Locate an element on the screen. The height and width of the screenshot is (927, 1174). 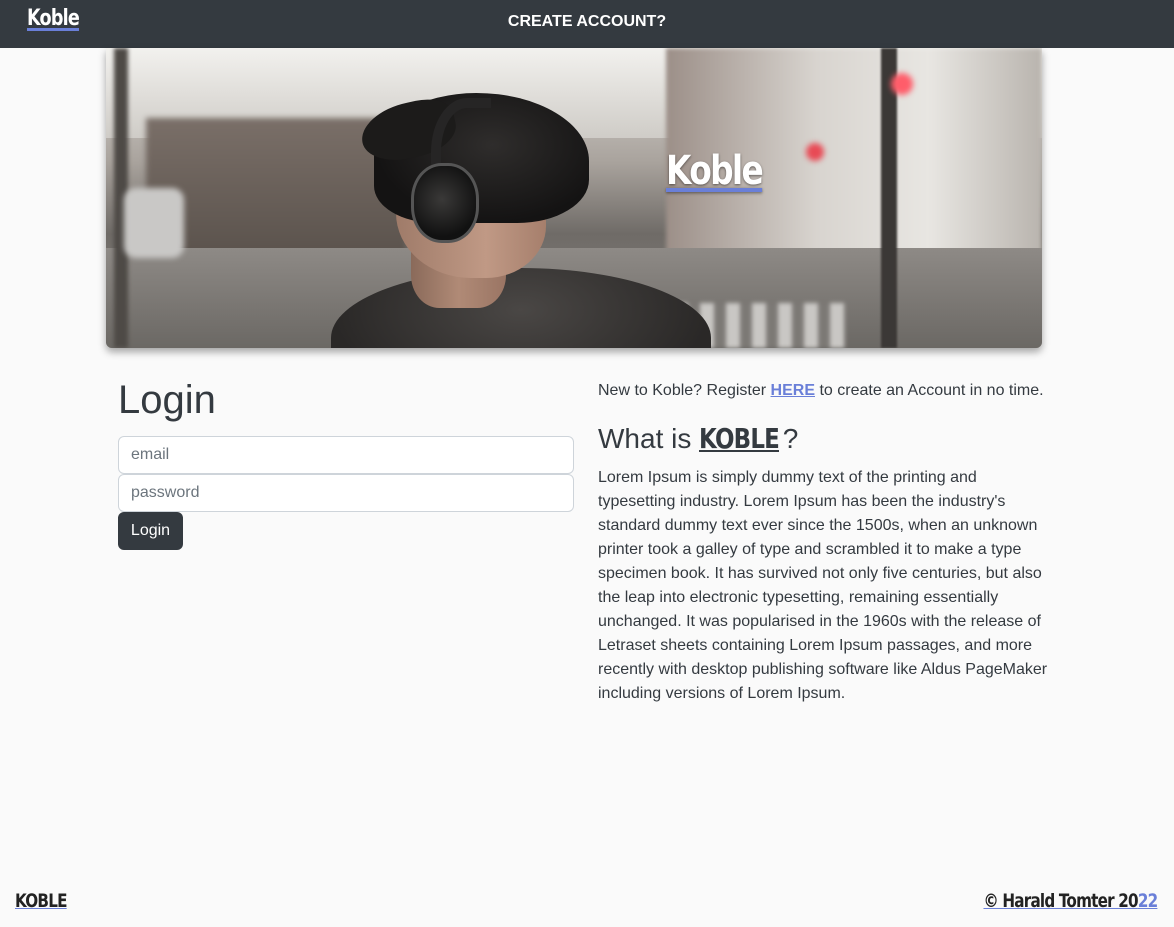
footer-copyright: © Harald Tomter 2022 is located at coordinates (1070, 901).